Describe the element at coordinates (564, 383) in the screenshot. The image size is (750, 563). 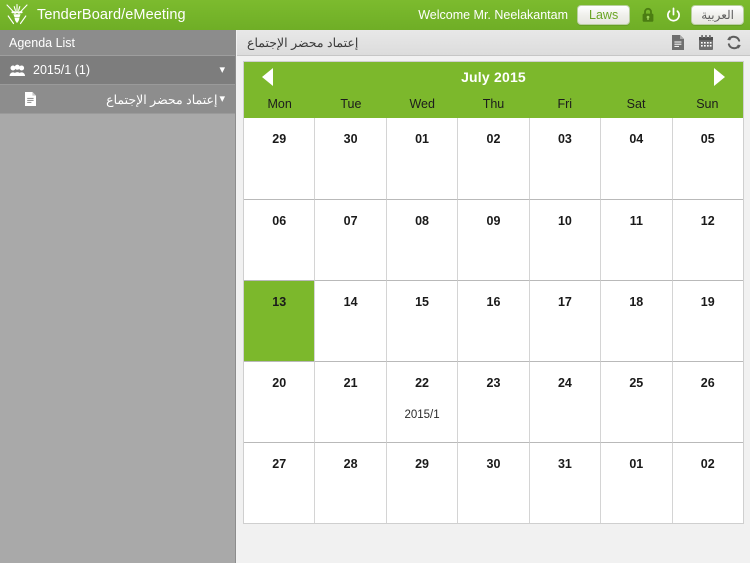
I see `calendar-day-number: 24` at that location.